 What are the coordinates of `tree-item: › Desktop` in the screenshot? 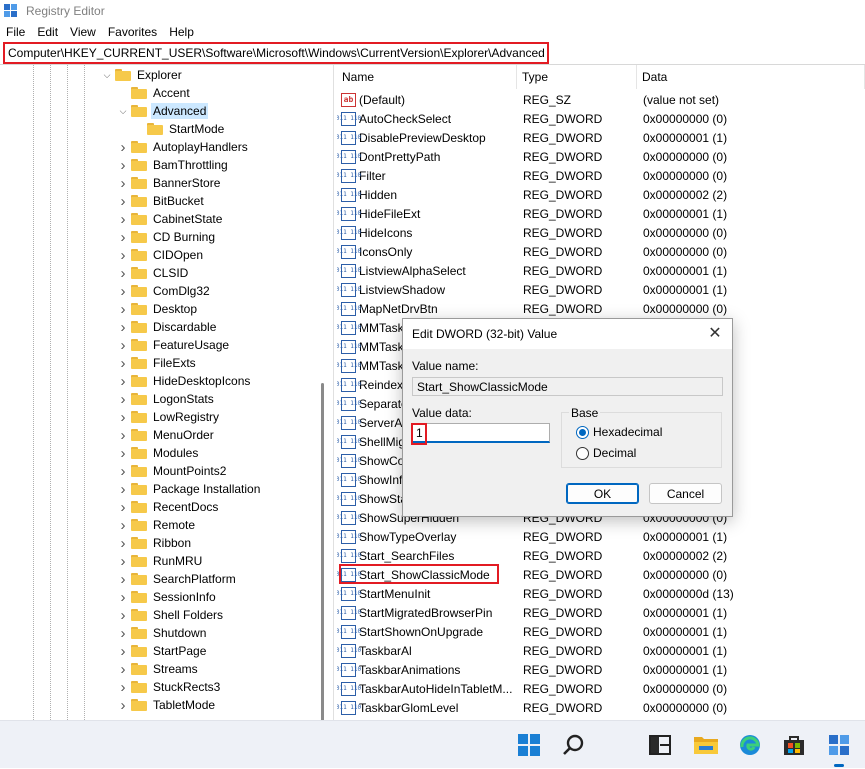 It's located at (158, 309).